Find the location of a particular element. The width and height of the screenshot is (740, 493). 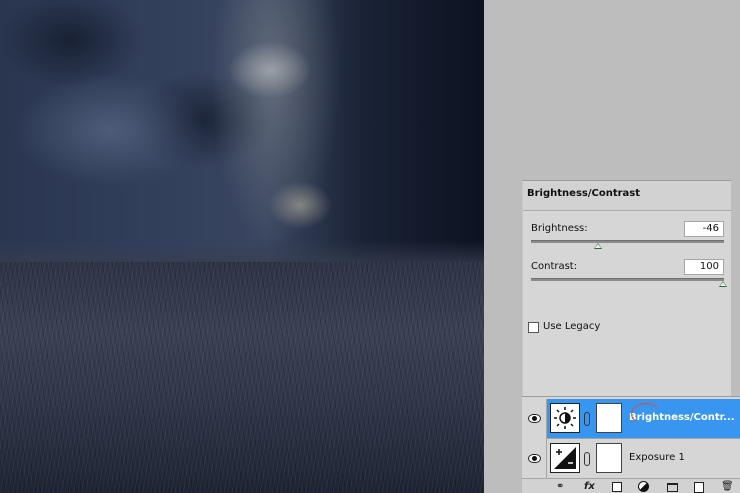

layers-panel: Brightness/Contr... Exposure 1 ⚭ fx 🗑 is located at coordinates (631, 444).